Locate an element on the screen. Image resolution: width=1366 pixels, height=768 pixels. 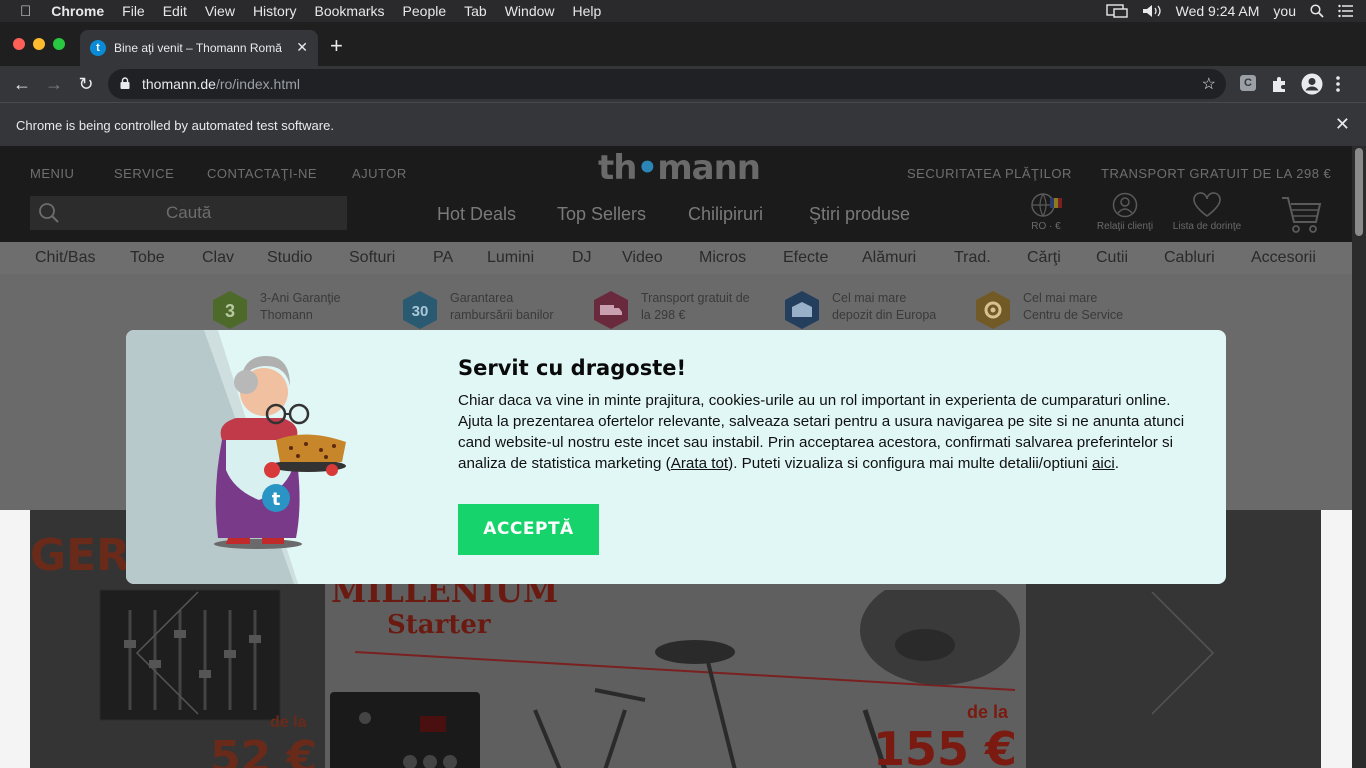
menu-bookmarks: Bookmarks is located at coordinates (350, 11).